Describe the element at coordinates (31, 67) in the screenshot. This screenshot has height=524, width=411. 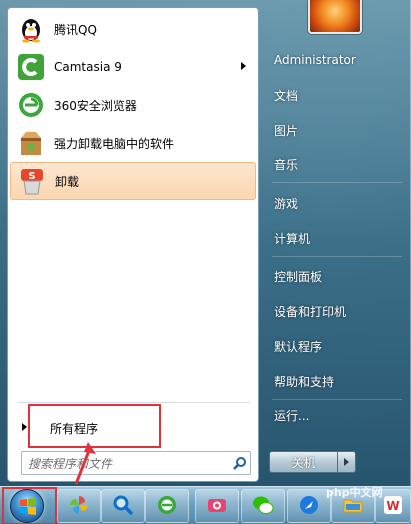
I see `camtasia-icon` at that location.